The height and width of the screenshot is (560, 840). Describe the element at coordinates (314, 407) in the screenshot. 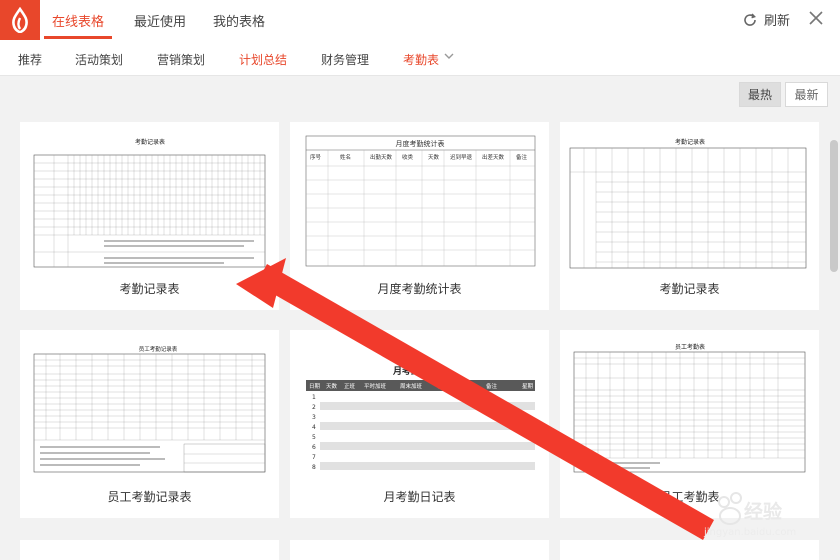

I see `row-number: 2` at that location.